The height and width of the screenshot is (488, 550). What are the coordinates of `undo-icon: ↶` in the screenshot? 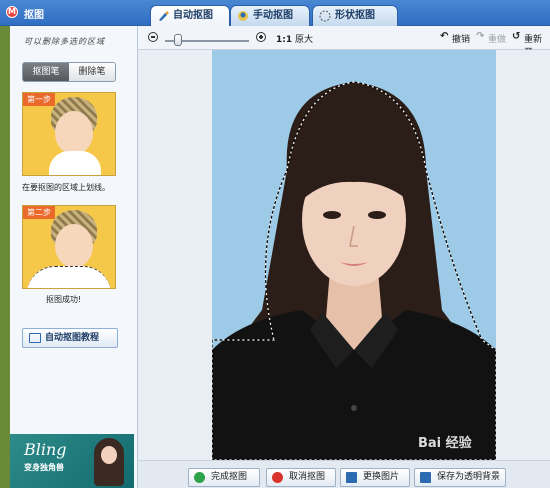 It's located at (444, 36).